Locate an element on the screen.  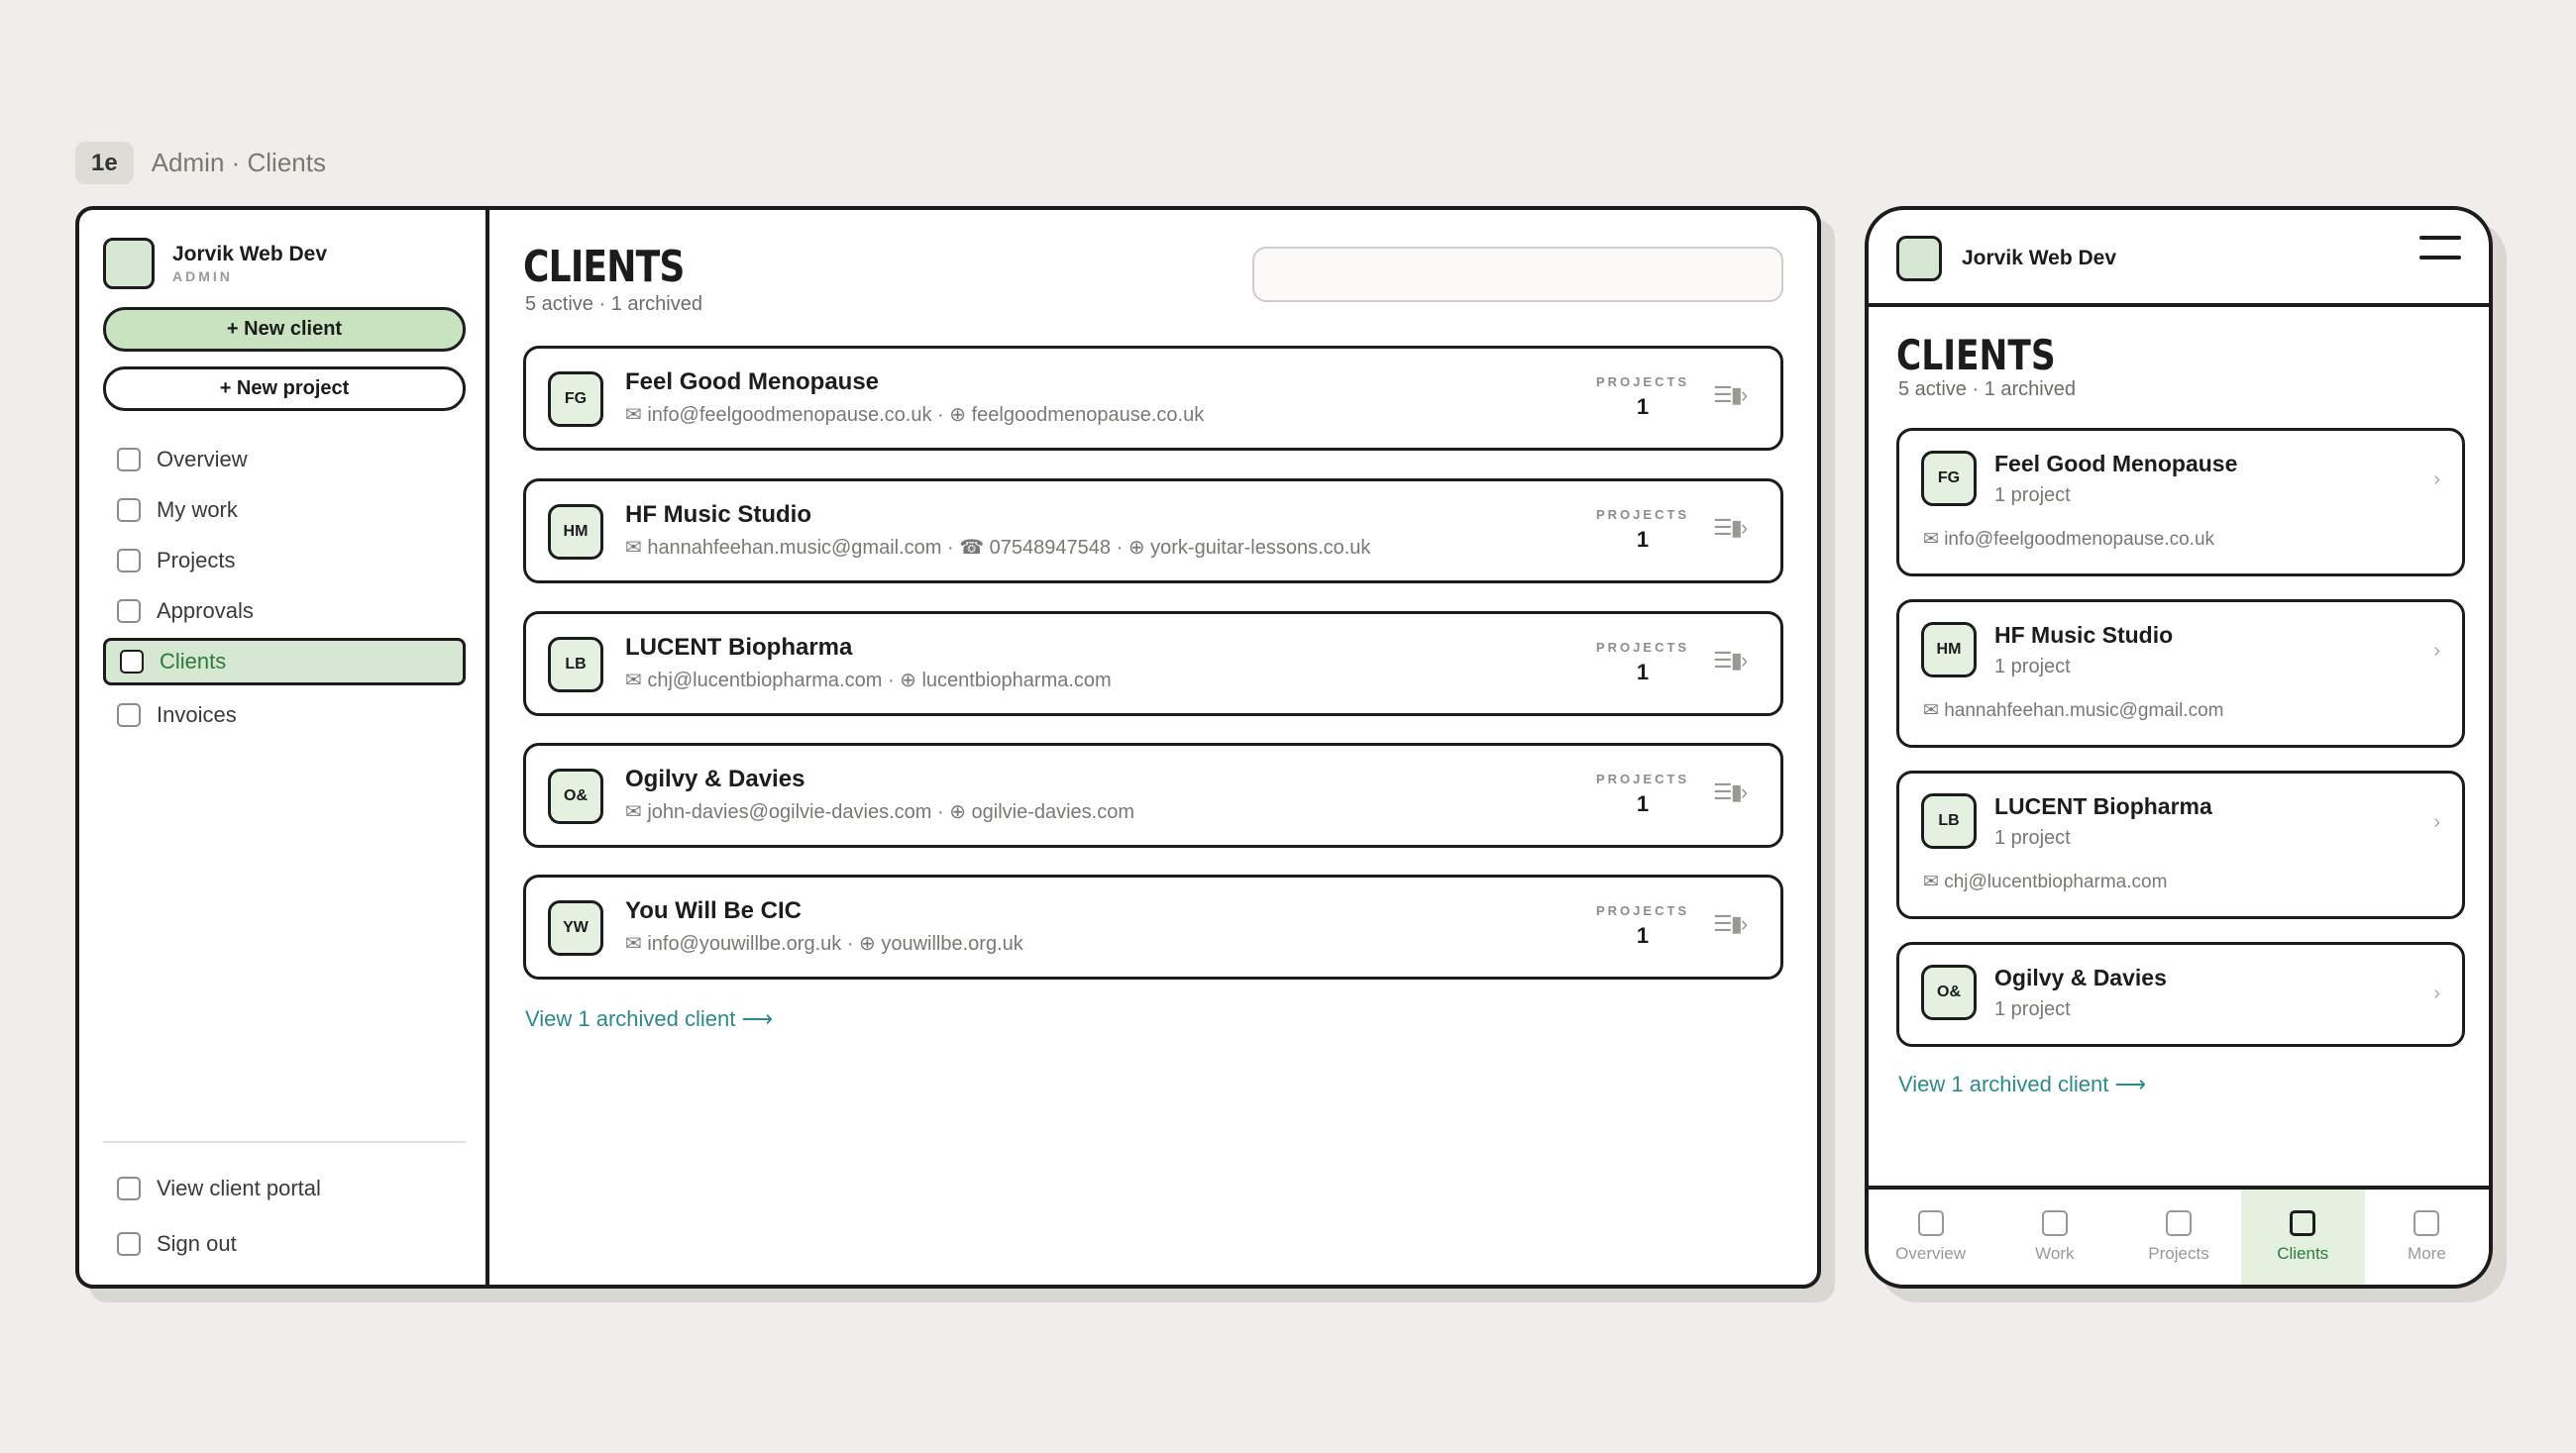
bottom-tab-bar: Overview Work Projects Clients More is located at coordinates (2179, 1235).